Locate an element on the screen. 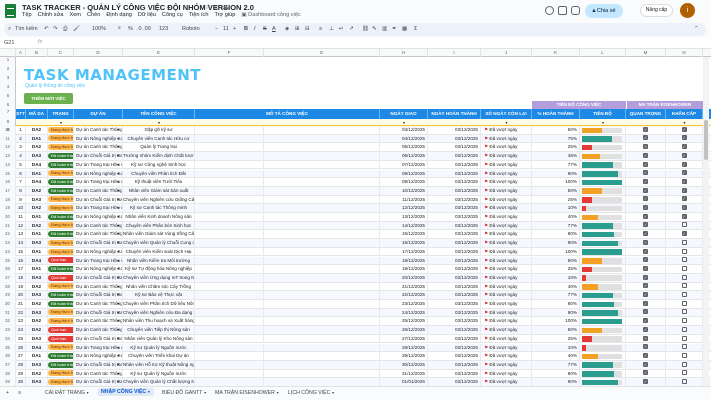  column-header: M is located at coordinates (646, 53).